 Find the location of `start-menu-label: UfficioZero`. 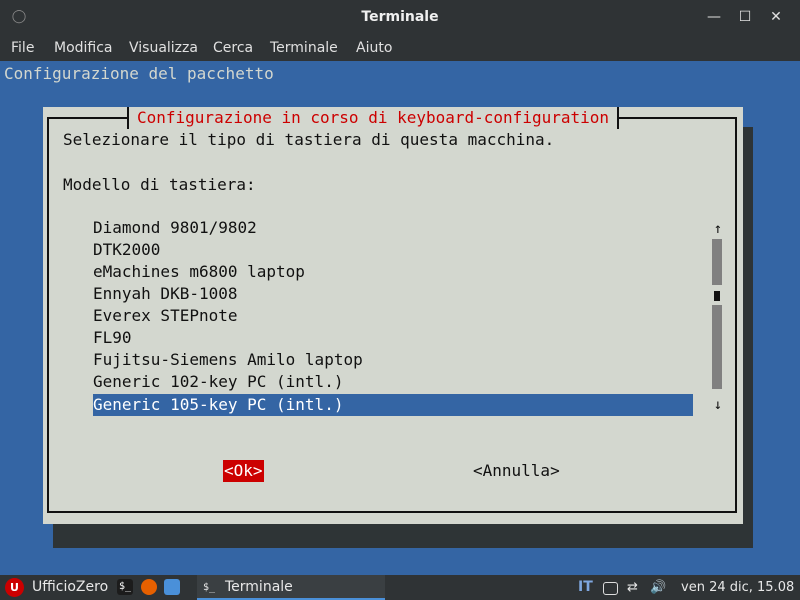

start-menu-label: UfficioZero is located at coordinates (70, 587).